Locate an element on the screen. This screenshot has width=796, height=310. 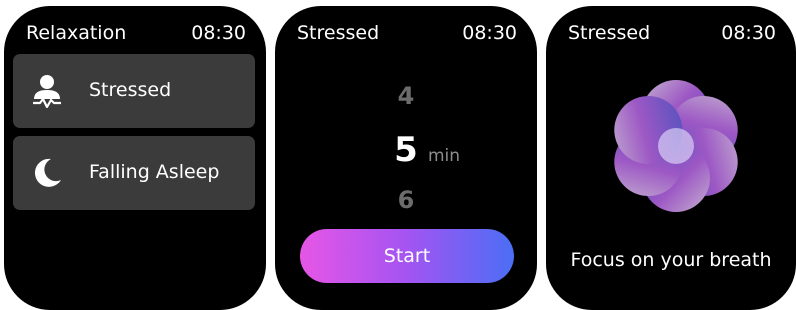
breath-caption: Focus on your breath is located at coordinates (671, 260).